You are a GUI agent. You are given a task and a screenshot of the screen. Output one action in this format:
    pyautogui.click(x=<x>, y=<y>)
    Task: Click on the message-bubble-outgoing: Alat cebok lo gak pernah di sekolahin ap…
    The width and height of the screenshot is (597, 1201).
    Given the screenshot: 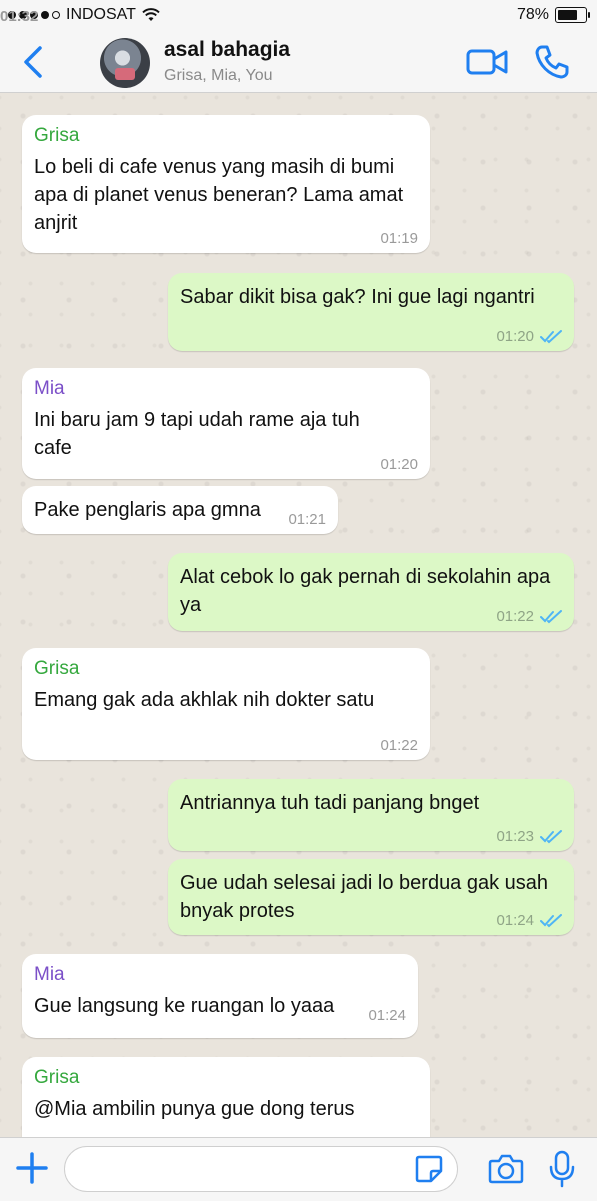 What is the action you would take?
    pyautogui.click(x=371, y=592)
    